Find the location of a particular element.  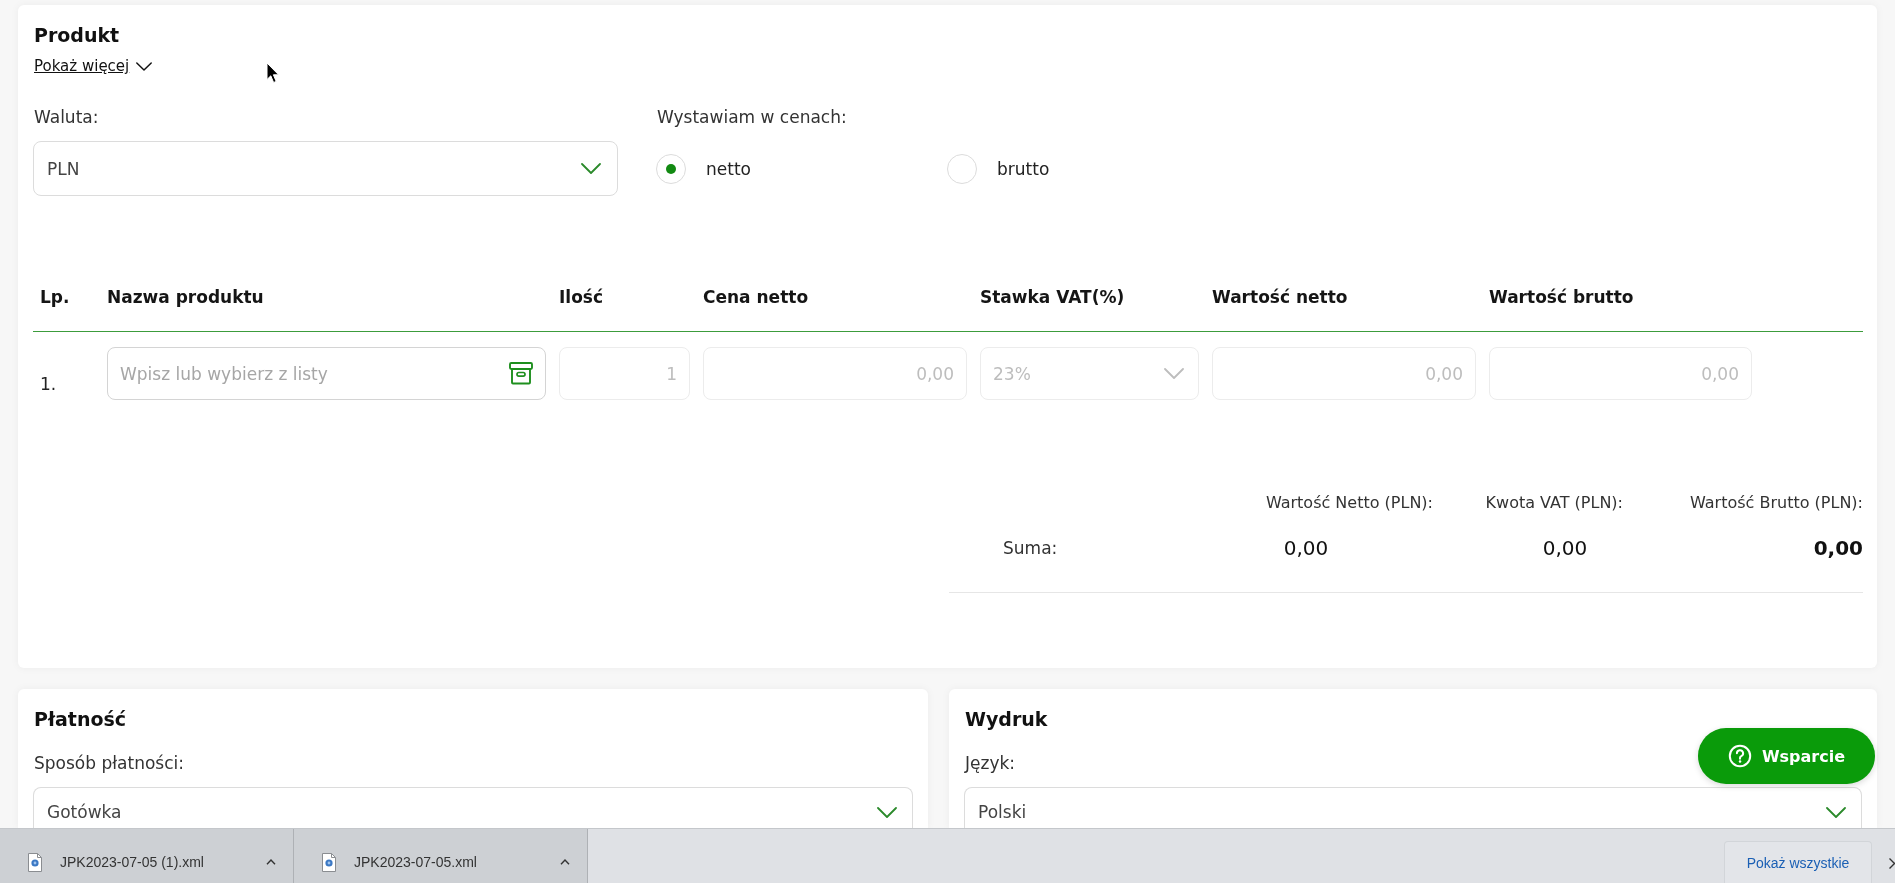

field-label: Sposób płatności: is located at coordinates (109, 763).